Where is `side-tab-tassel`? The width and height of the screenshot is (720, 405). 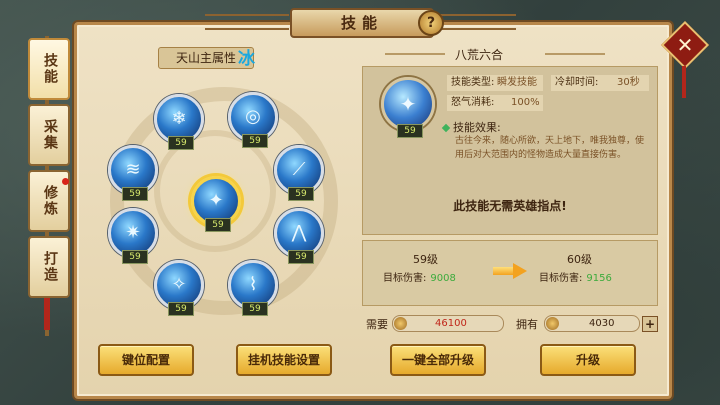 side-tab-tassel is located at coordinates (47, 313).